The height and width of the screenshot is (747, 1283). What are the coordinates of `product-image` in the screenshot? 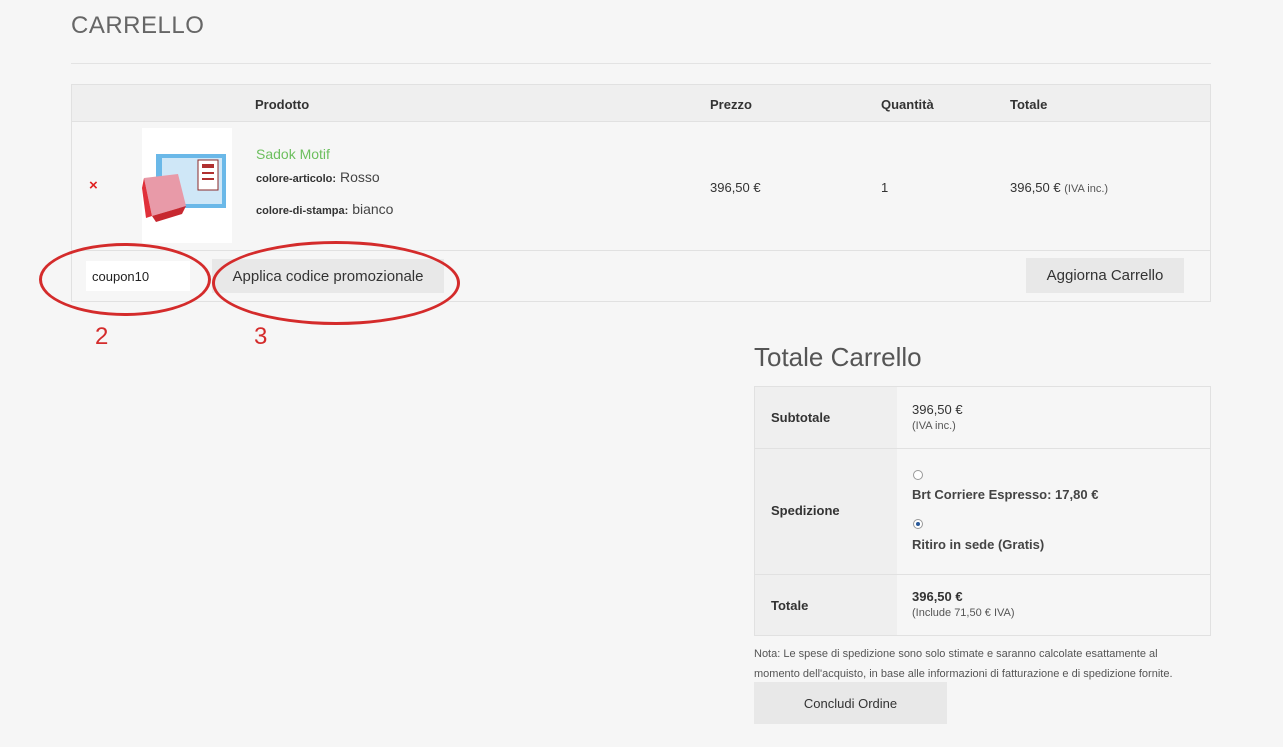 It's located at (187, 185).